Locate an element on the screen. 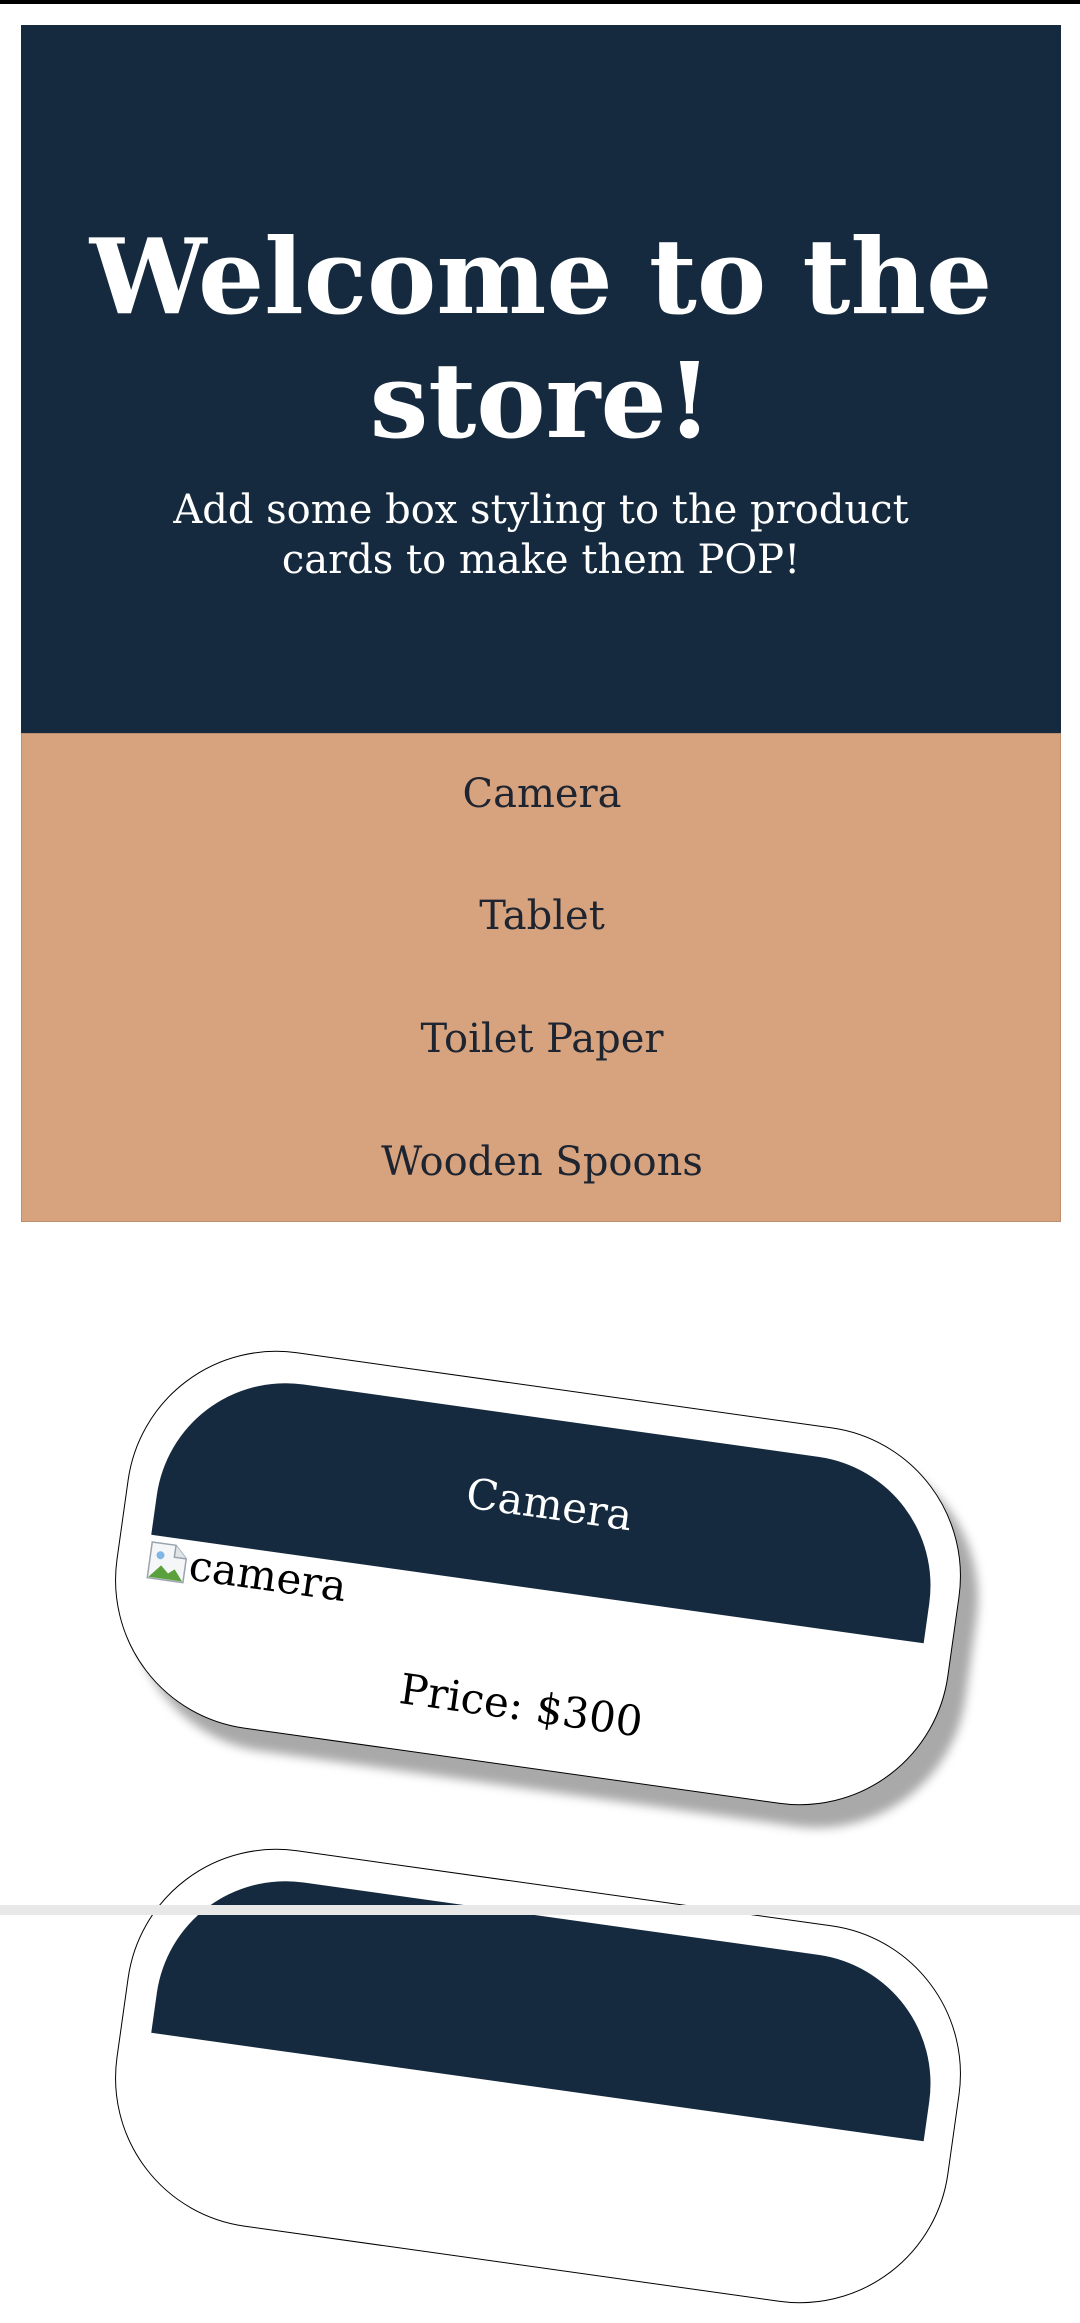  top-border is located at coordinates (540, 2).